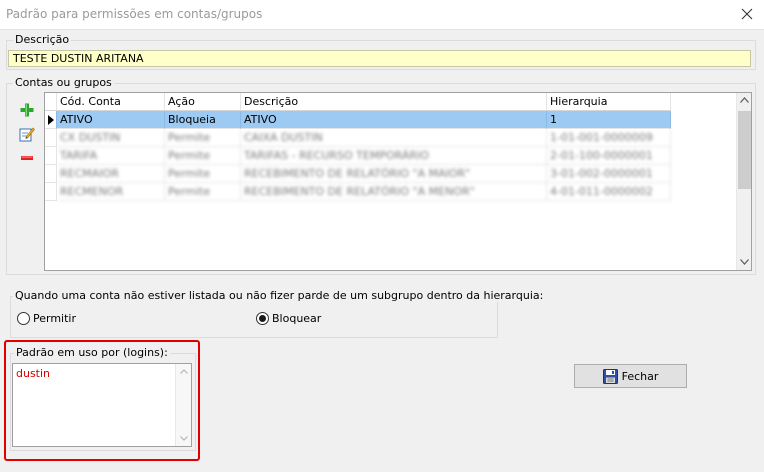 This screenshot has height=472, width=764. I want to click on header-indicator, so click(51, 102).